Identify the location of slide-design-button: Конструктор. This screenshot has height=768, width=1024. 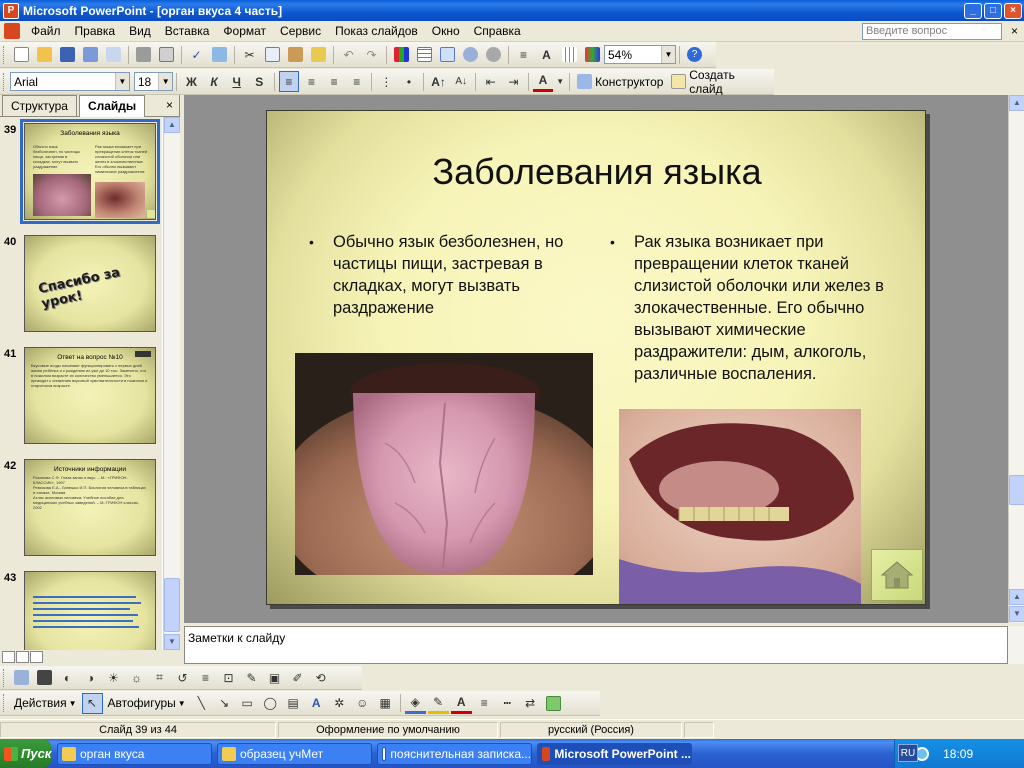
(620, 81).